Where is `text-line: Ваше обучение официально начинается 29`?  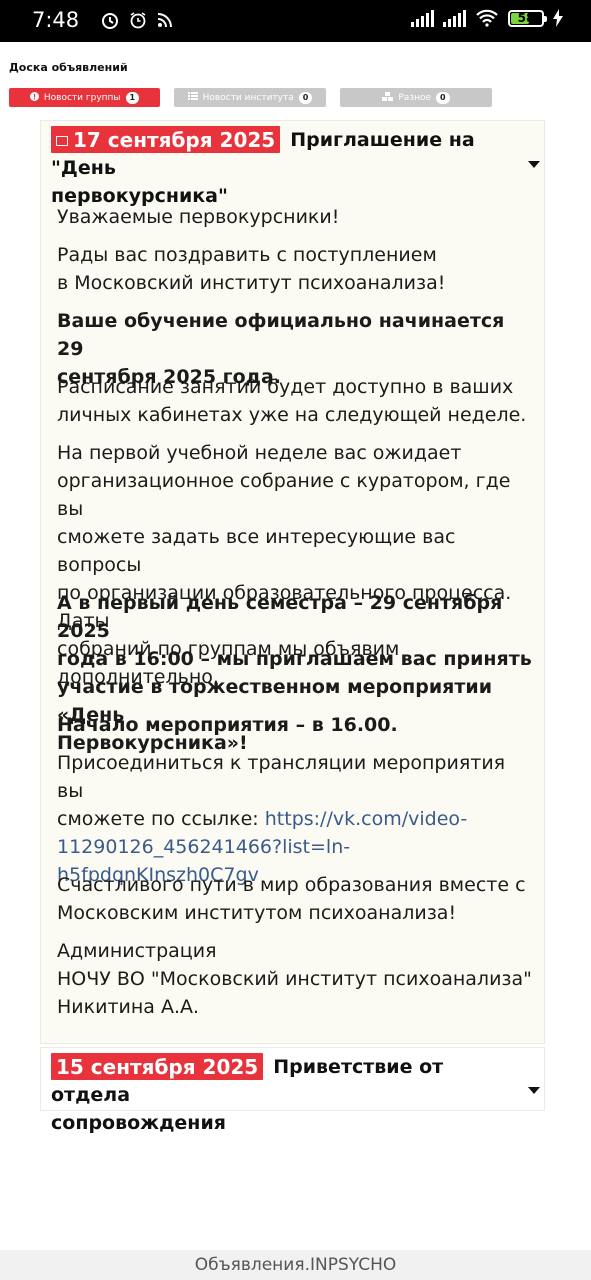
text-line: Ваше обучение официально начинается 29 is located at coordinates (281, 335).